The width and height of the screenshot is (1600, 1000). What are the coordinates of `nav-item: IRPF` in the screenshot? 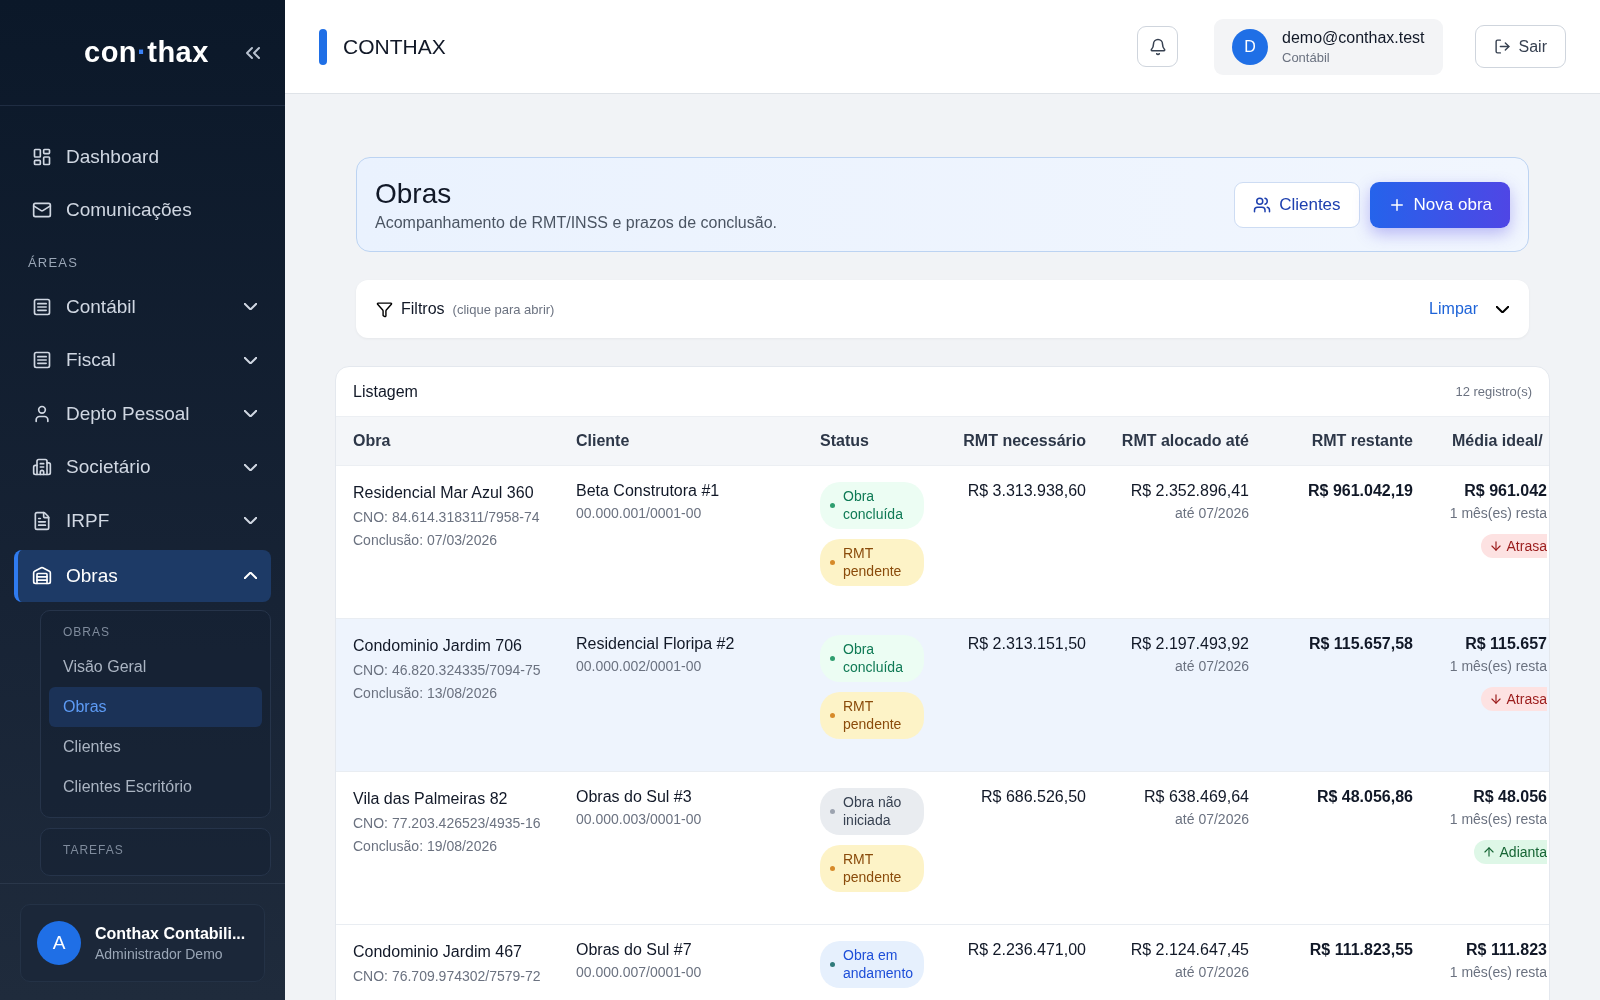 It's located at (142, 521).